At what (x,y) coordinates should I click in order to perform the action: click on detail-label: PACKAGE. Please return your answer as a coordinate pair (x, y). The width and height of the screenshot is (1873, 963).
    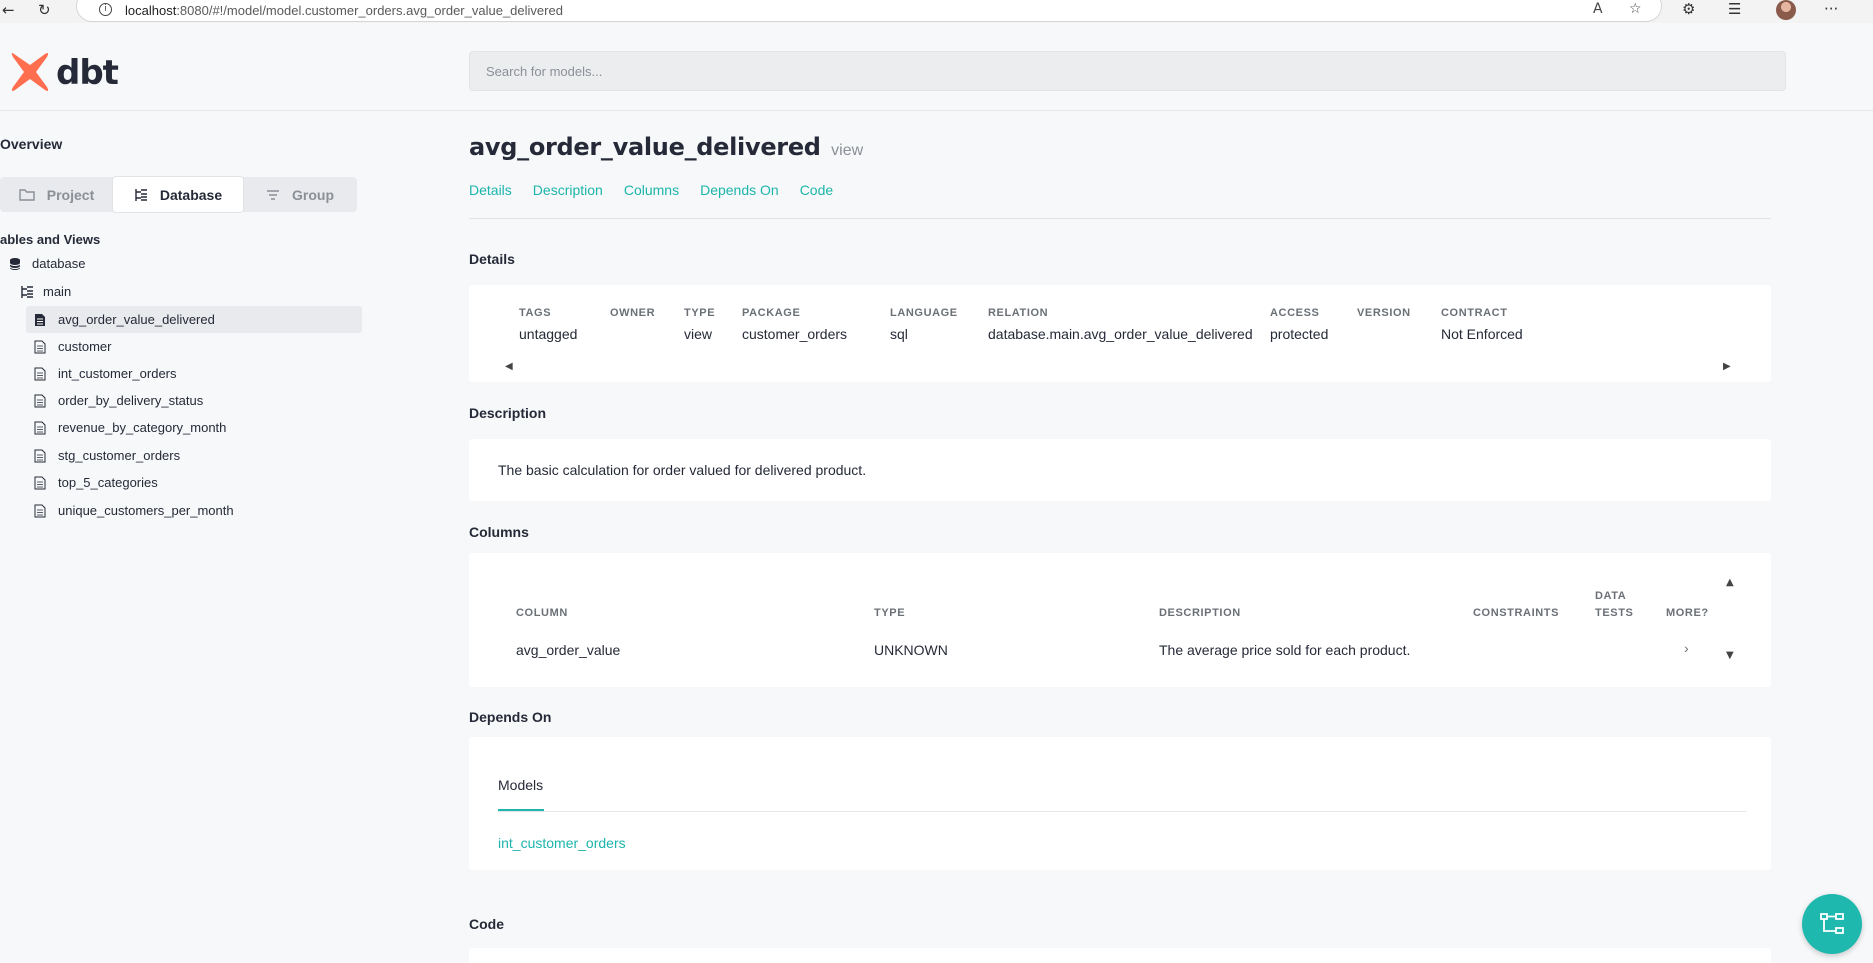
    Looking at the image, I should click on (771, 313).